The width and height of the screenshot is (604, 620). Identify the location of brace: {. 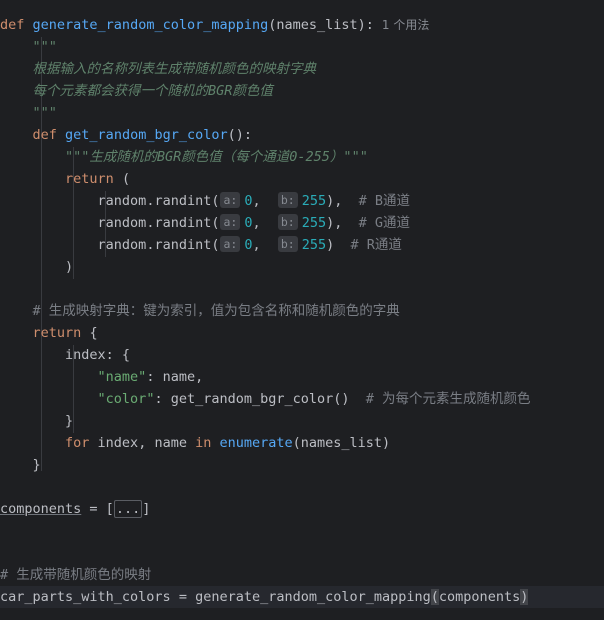
(93, 333).